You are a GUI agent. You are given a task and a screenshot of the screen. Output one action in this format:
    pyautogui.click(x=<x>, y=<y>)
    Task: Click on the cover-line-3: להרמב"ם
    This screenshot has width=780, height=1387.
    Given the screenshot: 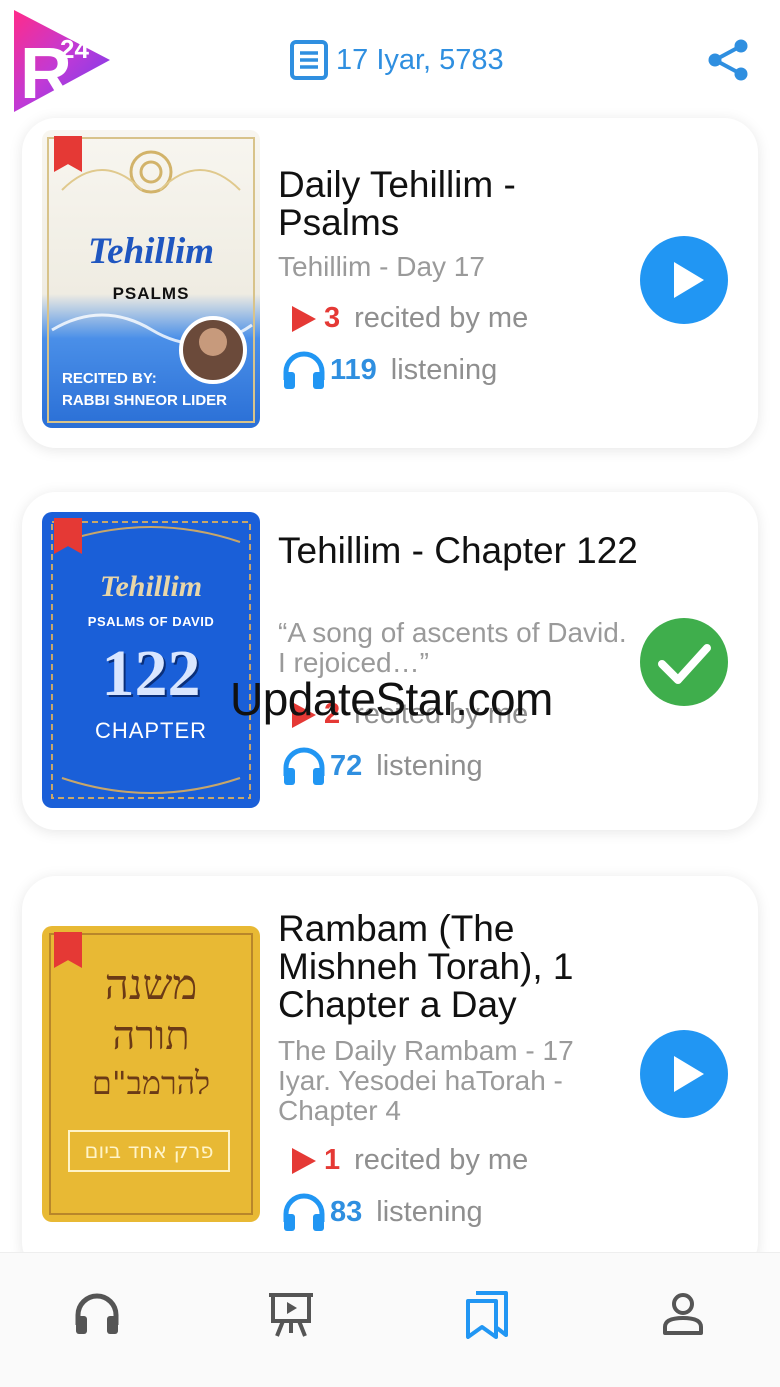 What is the action you would take?
    pyautogui.click(x=151, y=1083)
    